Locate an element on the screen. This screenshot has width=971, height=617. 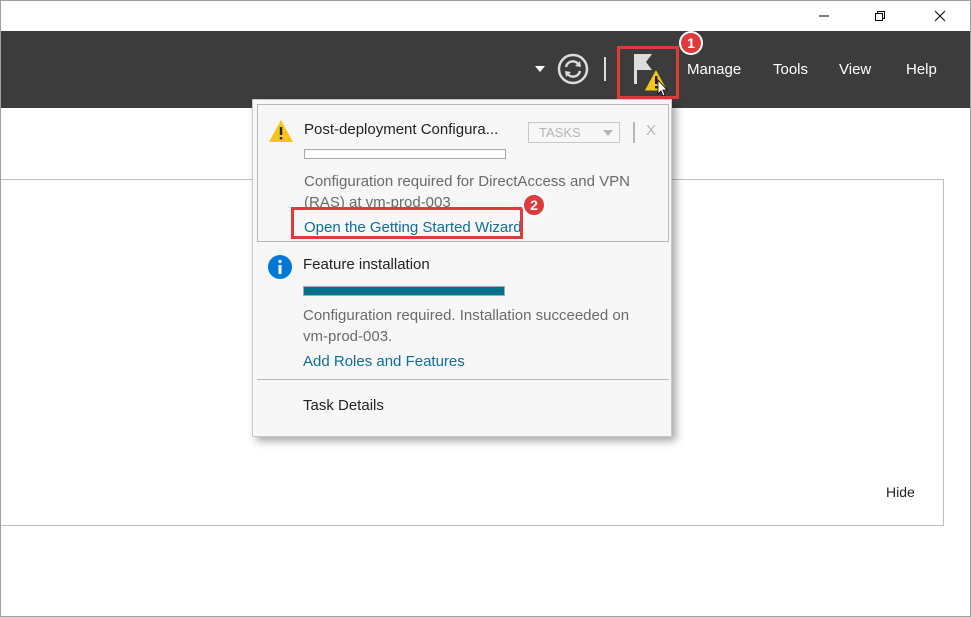
menu-tools: Tools is located at coordinates (790, 69).